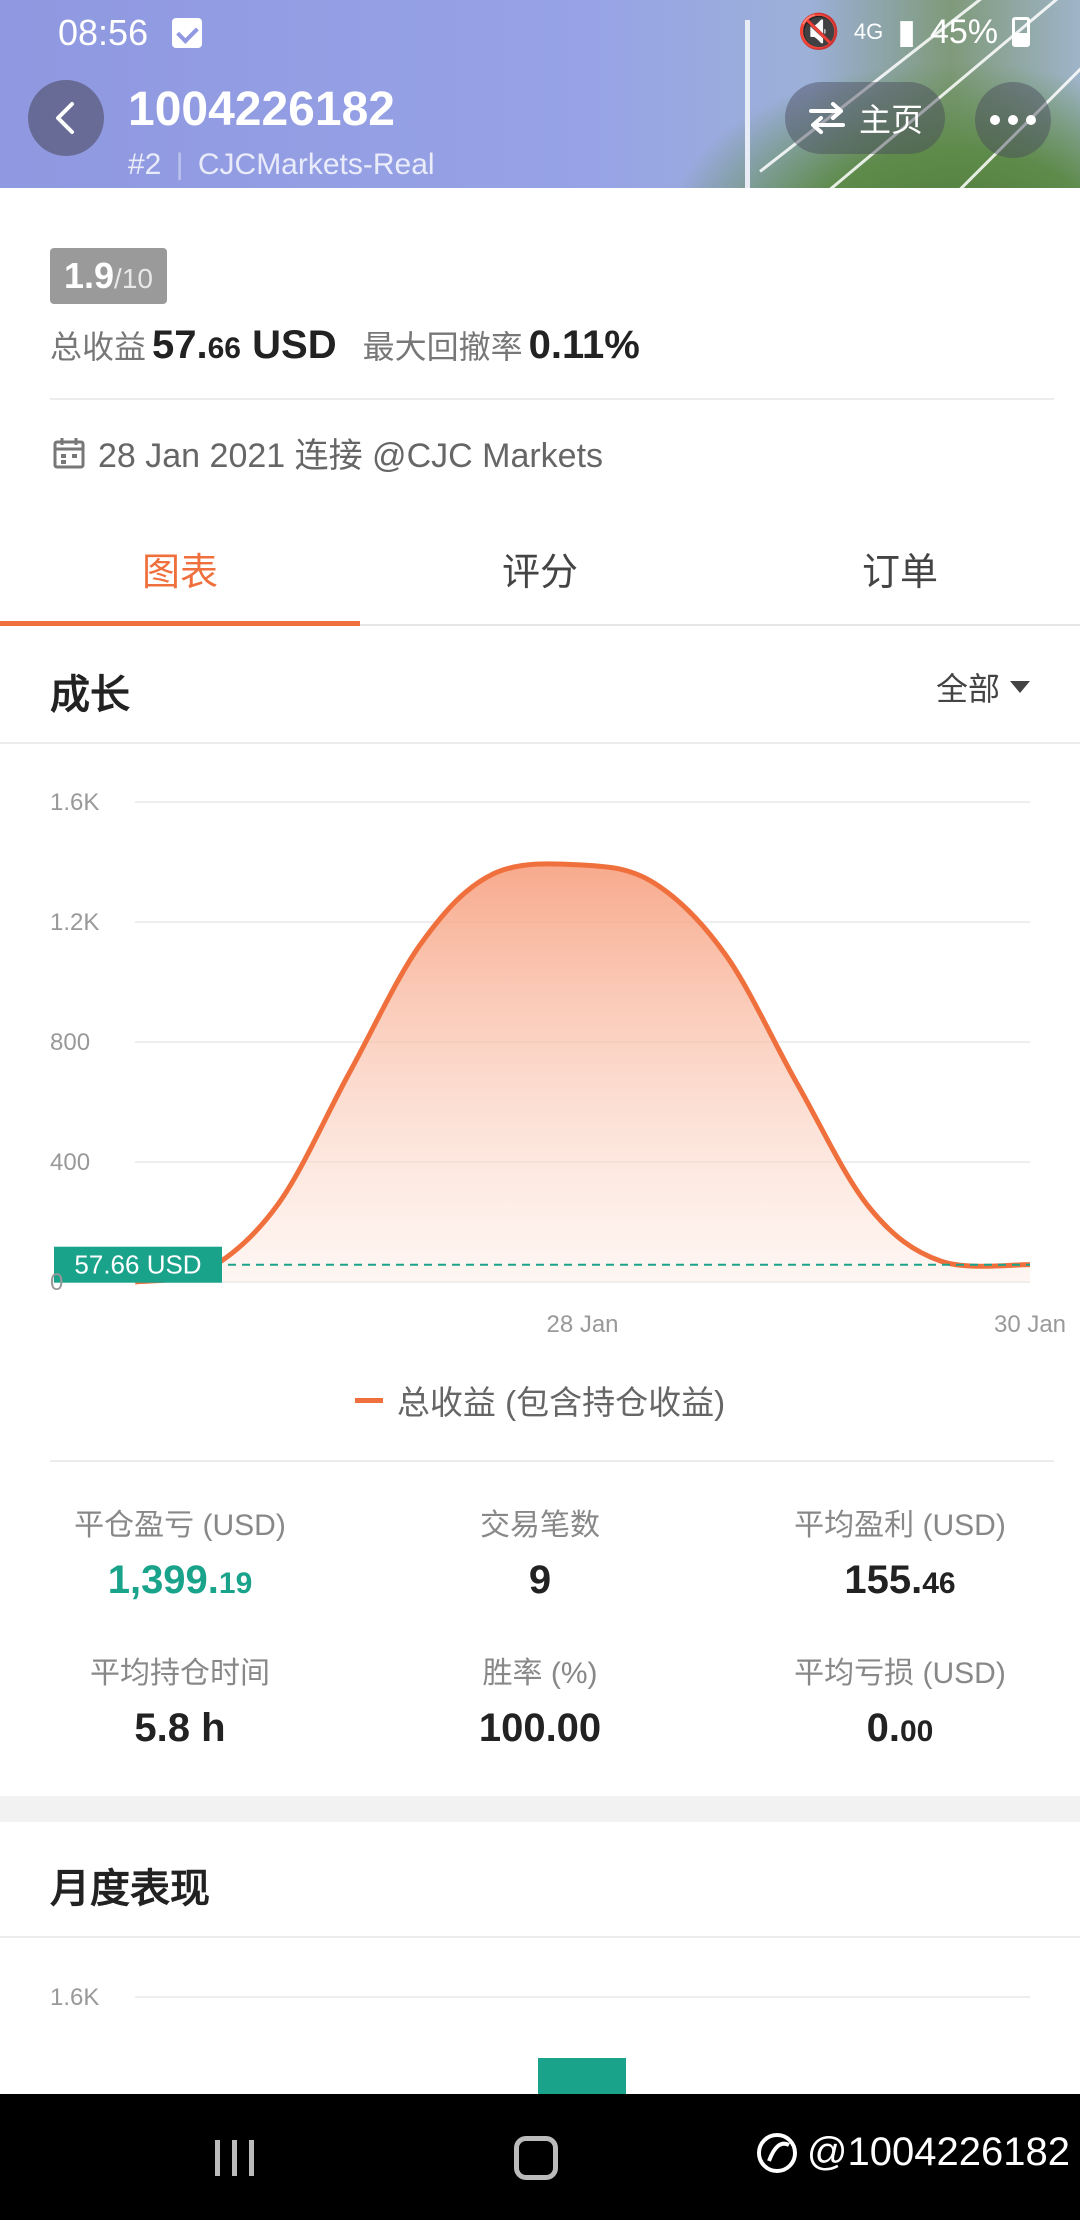  I want to click on total-profit-unit: USD, so click(294, 345).